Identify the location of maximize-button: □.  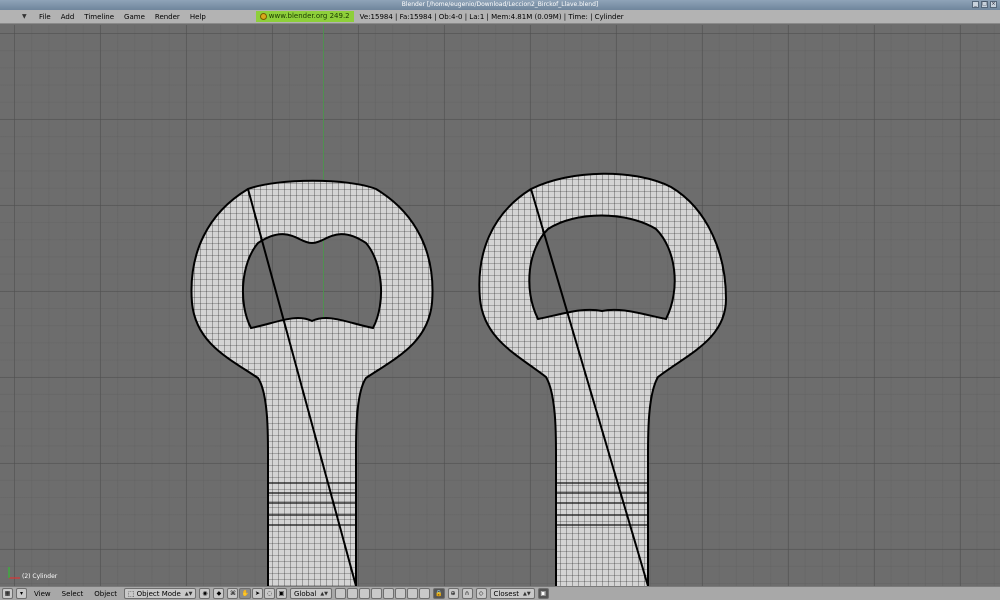
(984, 4).